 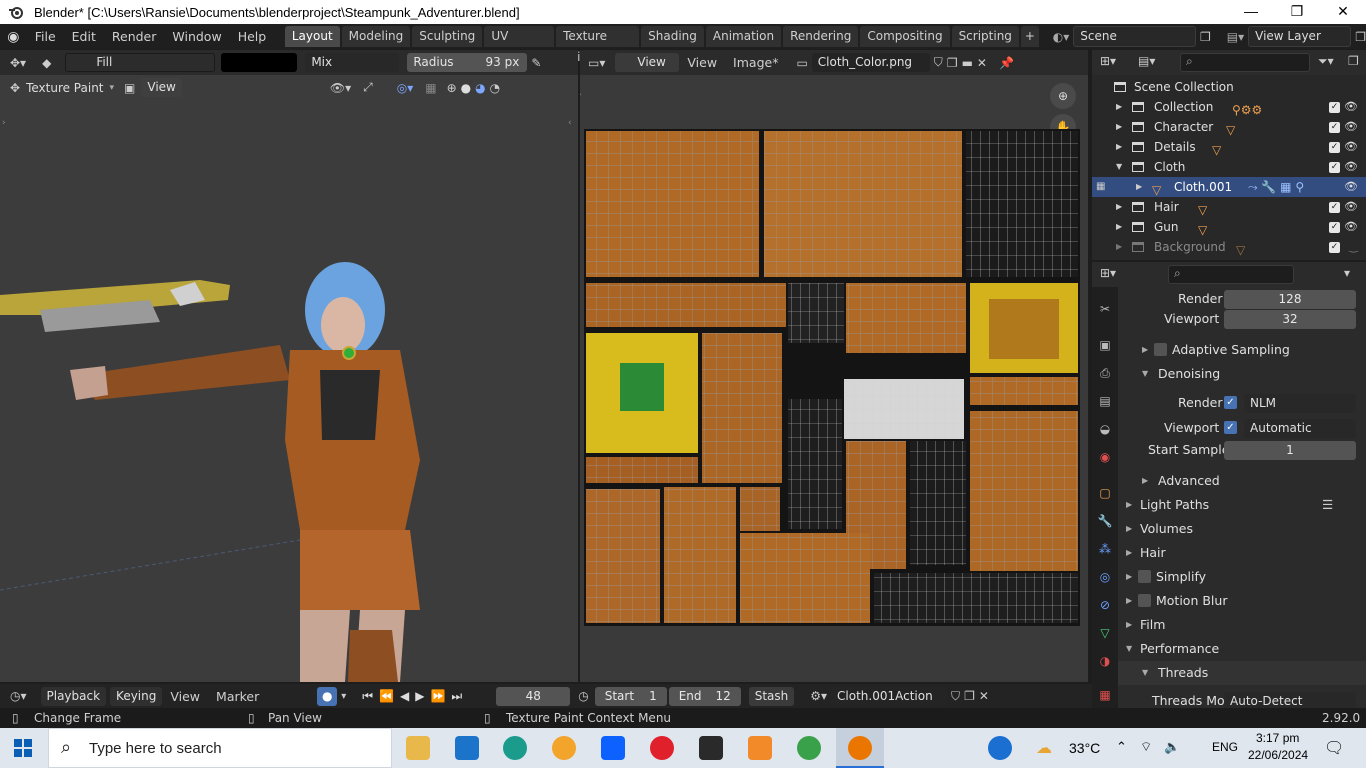 I want to click on start-sample-field: 1, so click(x=1290, y=450).